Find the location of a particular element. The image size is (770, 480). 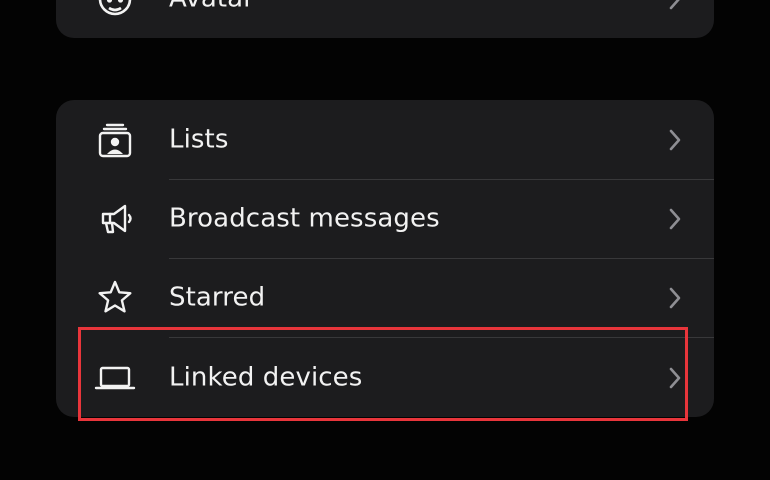

laptop-icon is located at coordinates (115, 378).